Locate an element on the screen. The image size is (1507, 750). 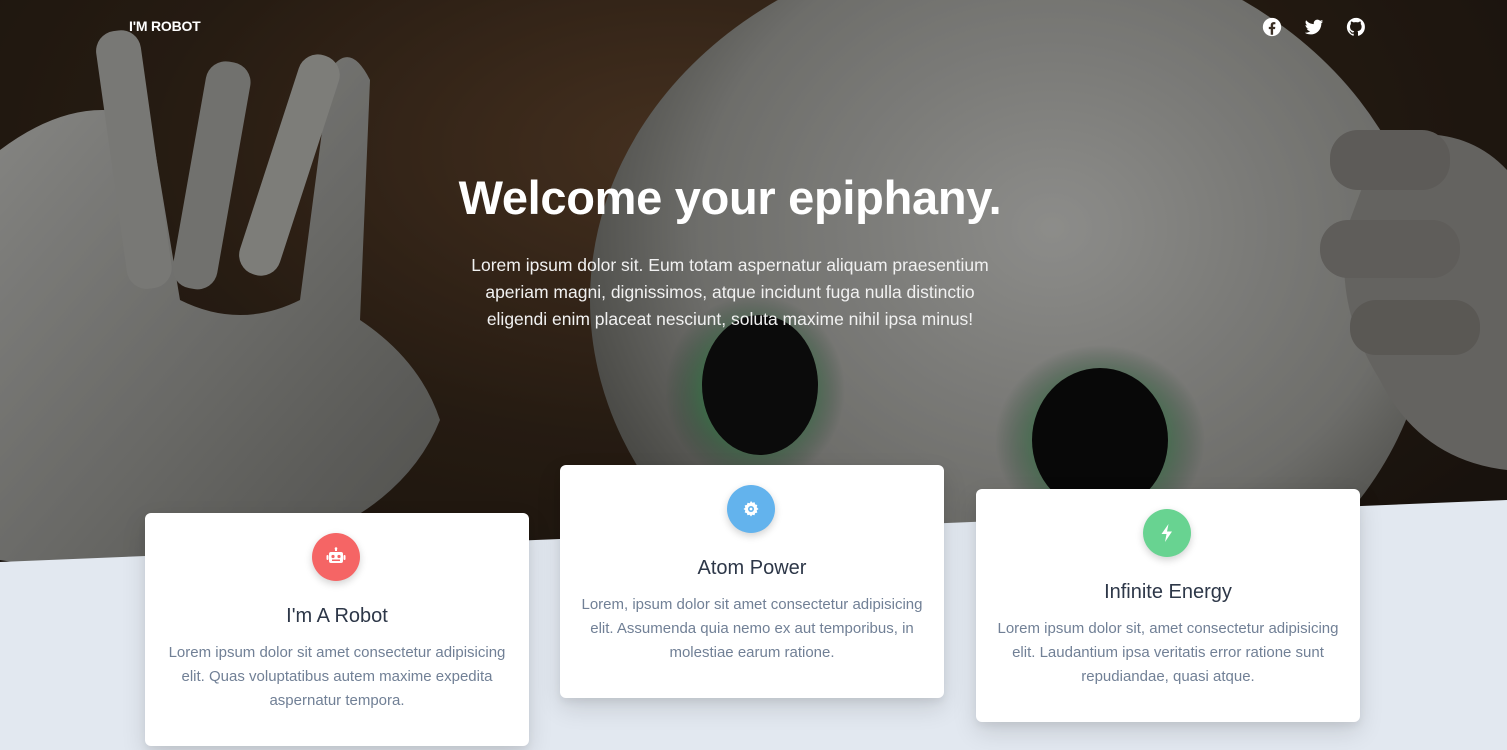
hero-title: Welcome your epiphany. is located at coordinates (730, 197).